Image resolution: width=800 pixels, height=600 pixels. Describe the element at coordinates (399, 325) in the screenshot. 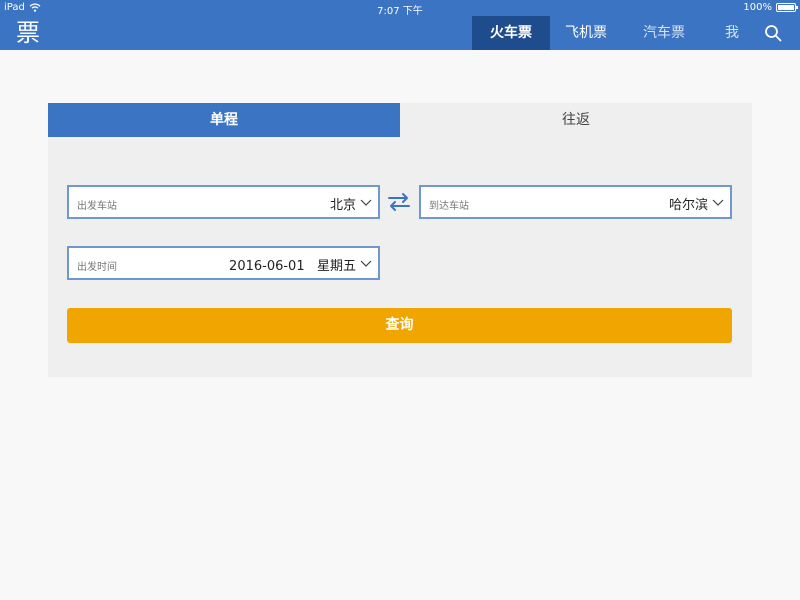

I see `search-button: 查询` at that location.